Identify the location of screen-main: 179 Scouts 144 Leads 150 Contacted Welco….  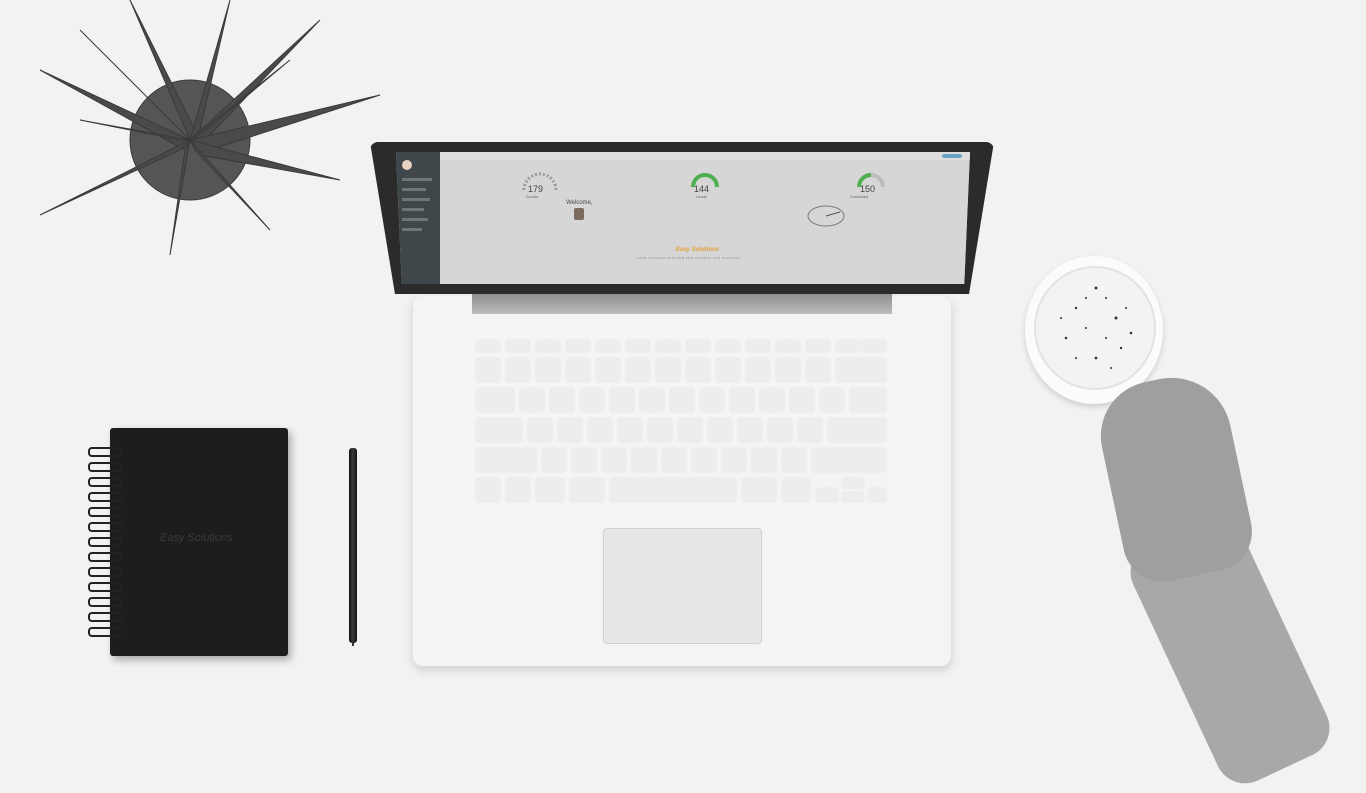
(705, 218).